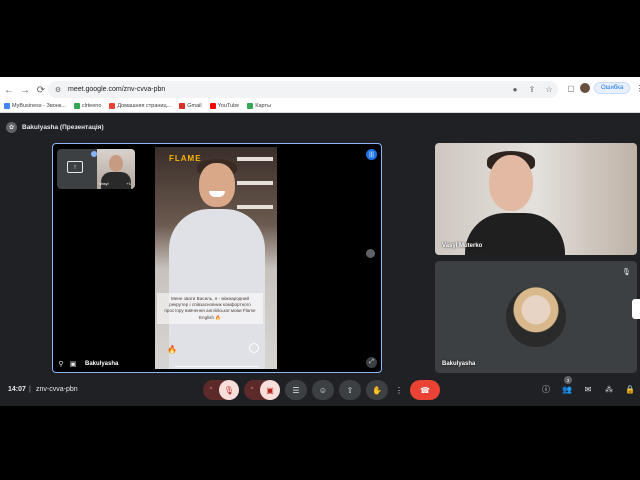  Describe the element at coordinates (11, 127) in the screenshot. I see `presenter-avatar-icon: ✿` at that location.